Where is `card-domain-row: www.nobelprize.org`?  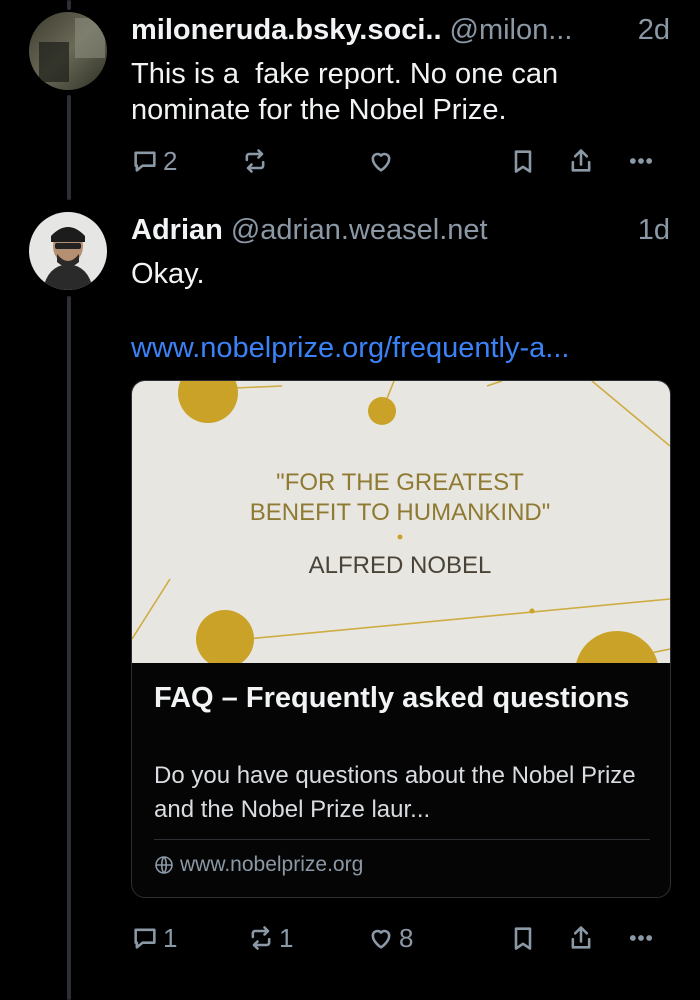
card-domain-row: www.nobelprize.org is located at coordinates (258, 865).